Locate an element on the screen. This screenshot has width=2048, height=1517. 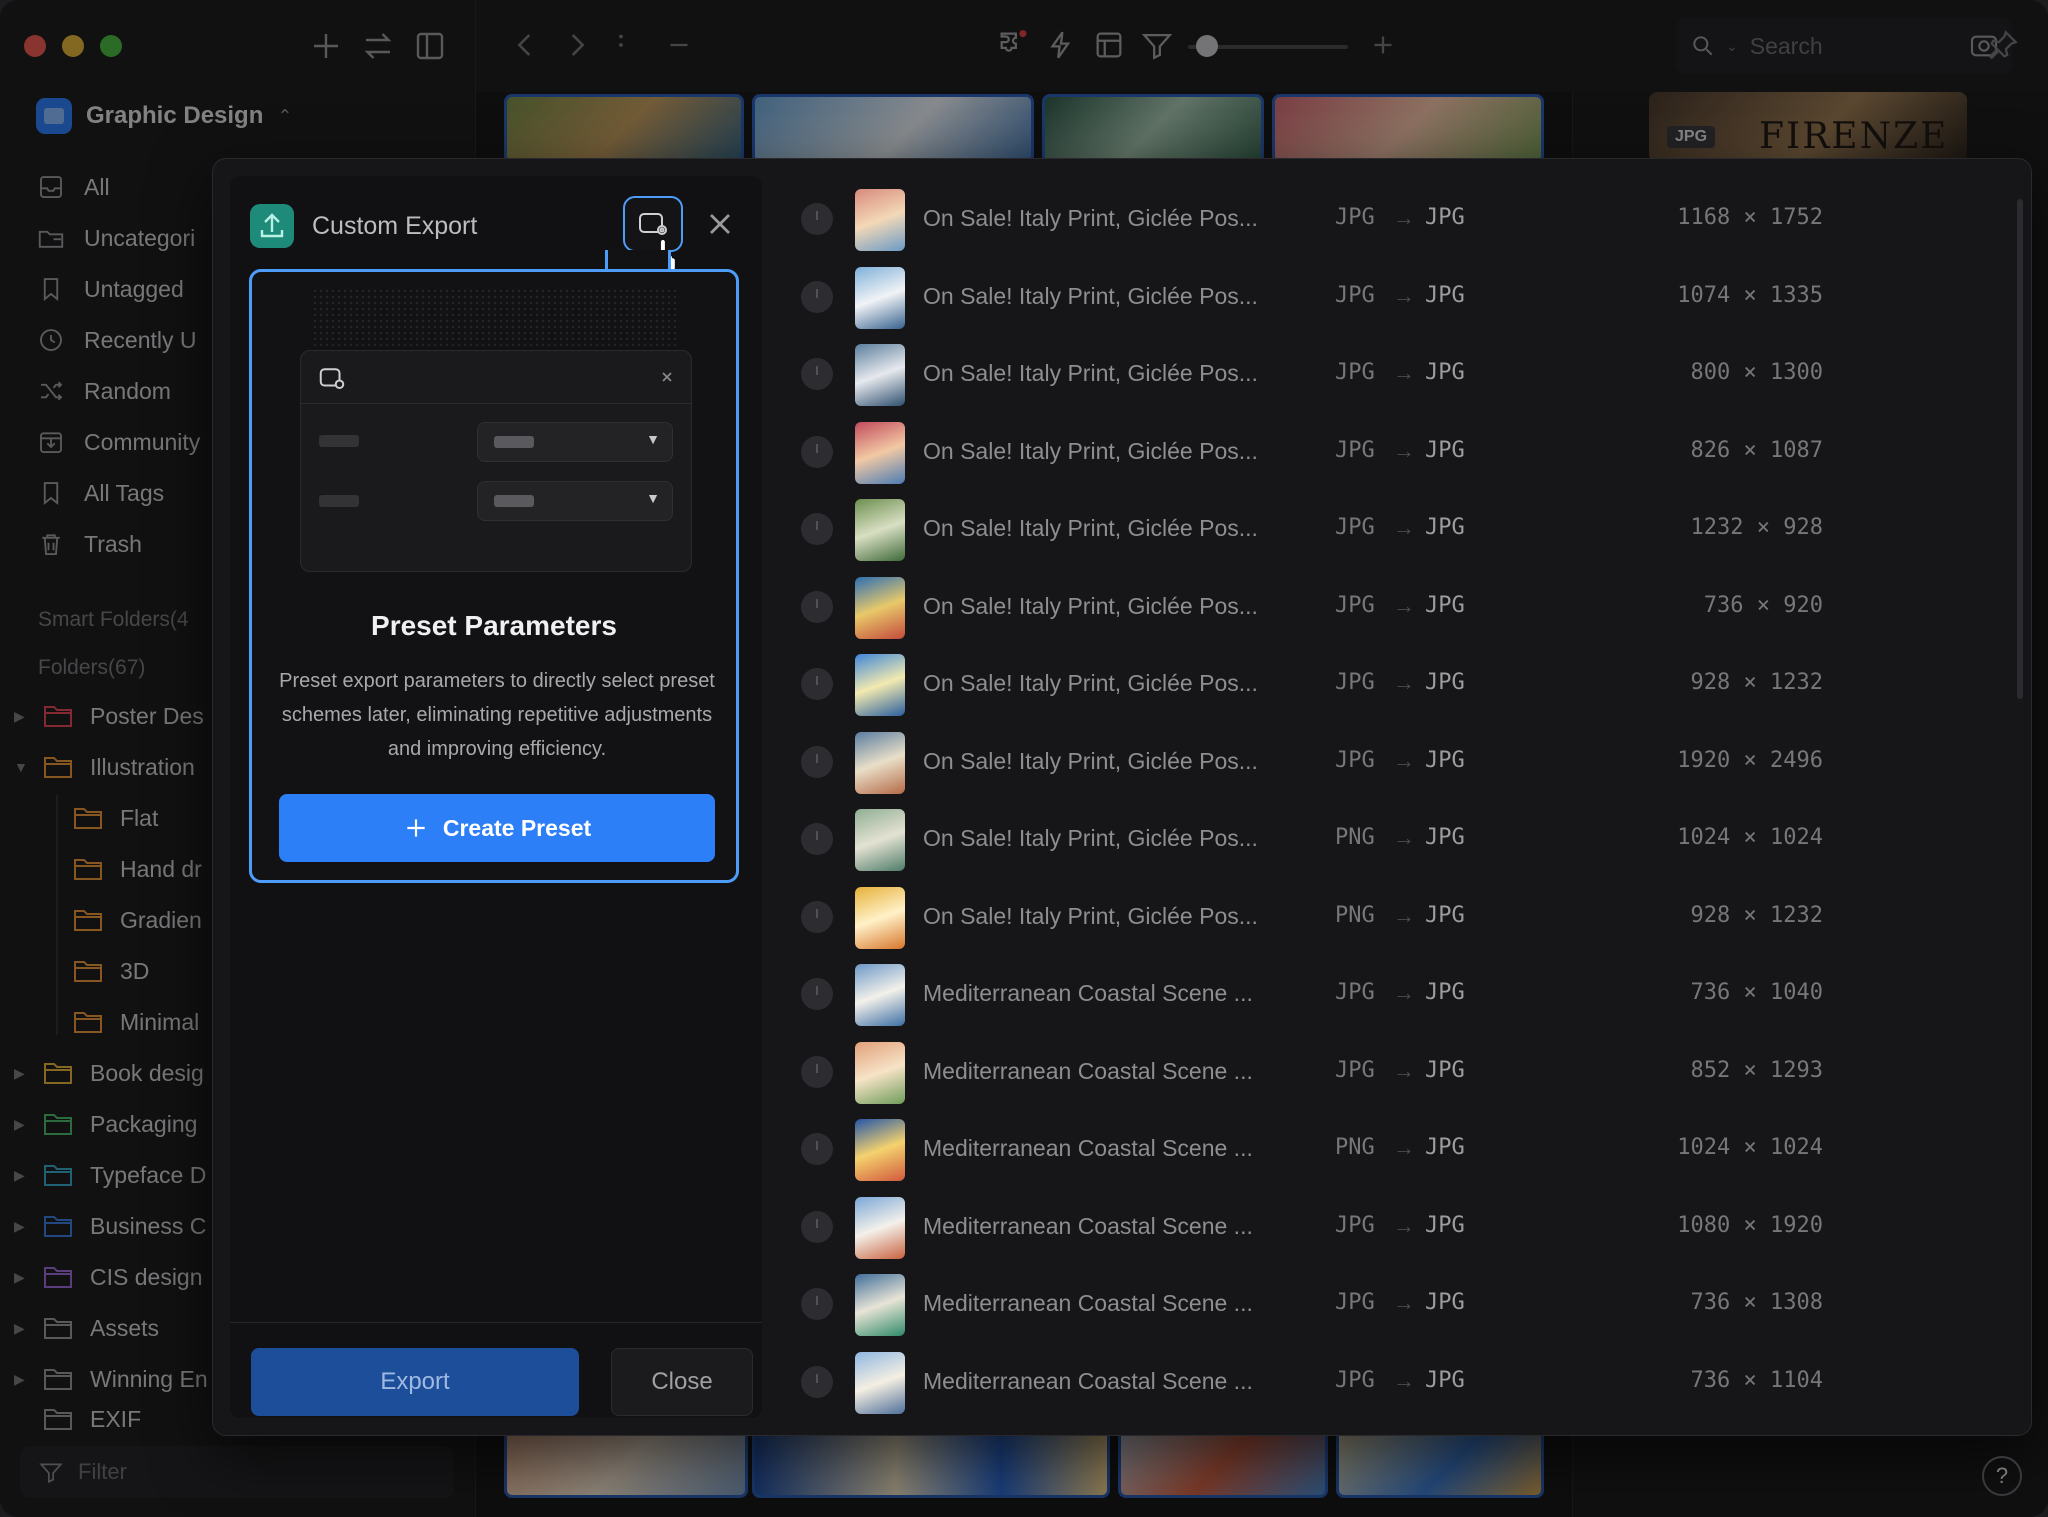
create-preset-label: Create Preset is located at coordinates (517, 827).